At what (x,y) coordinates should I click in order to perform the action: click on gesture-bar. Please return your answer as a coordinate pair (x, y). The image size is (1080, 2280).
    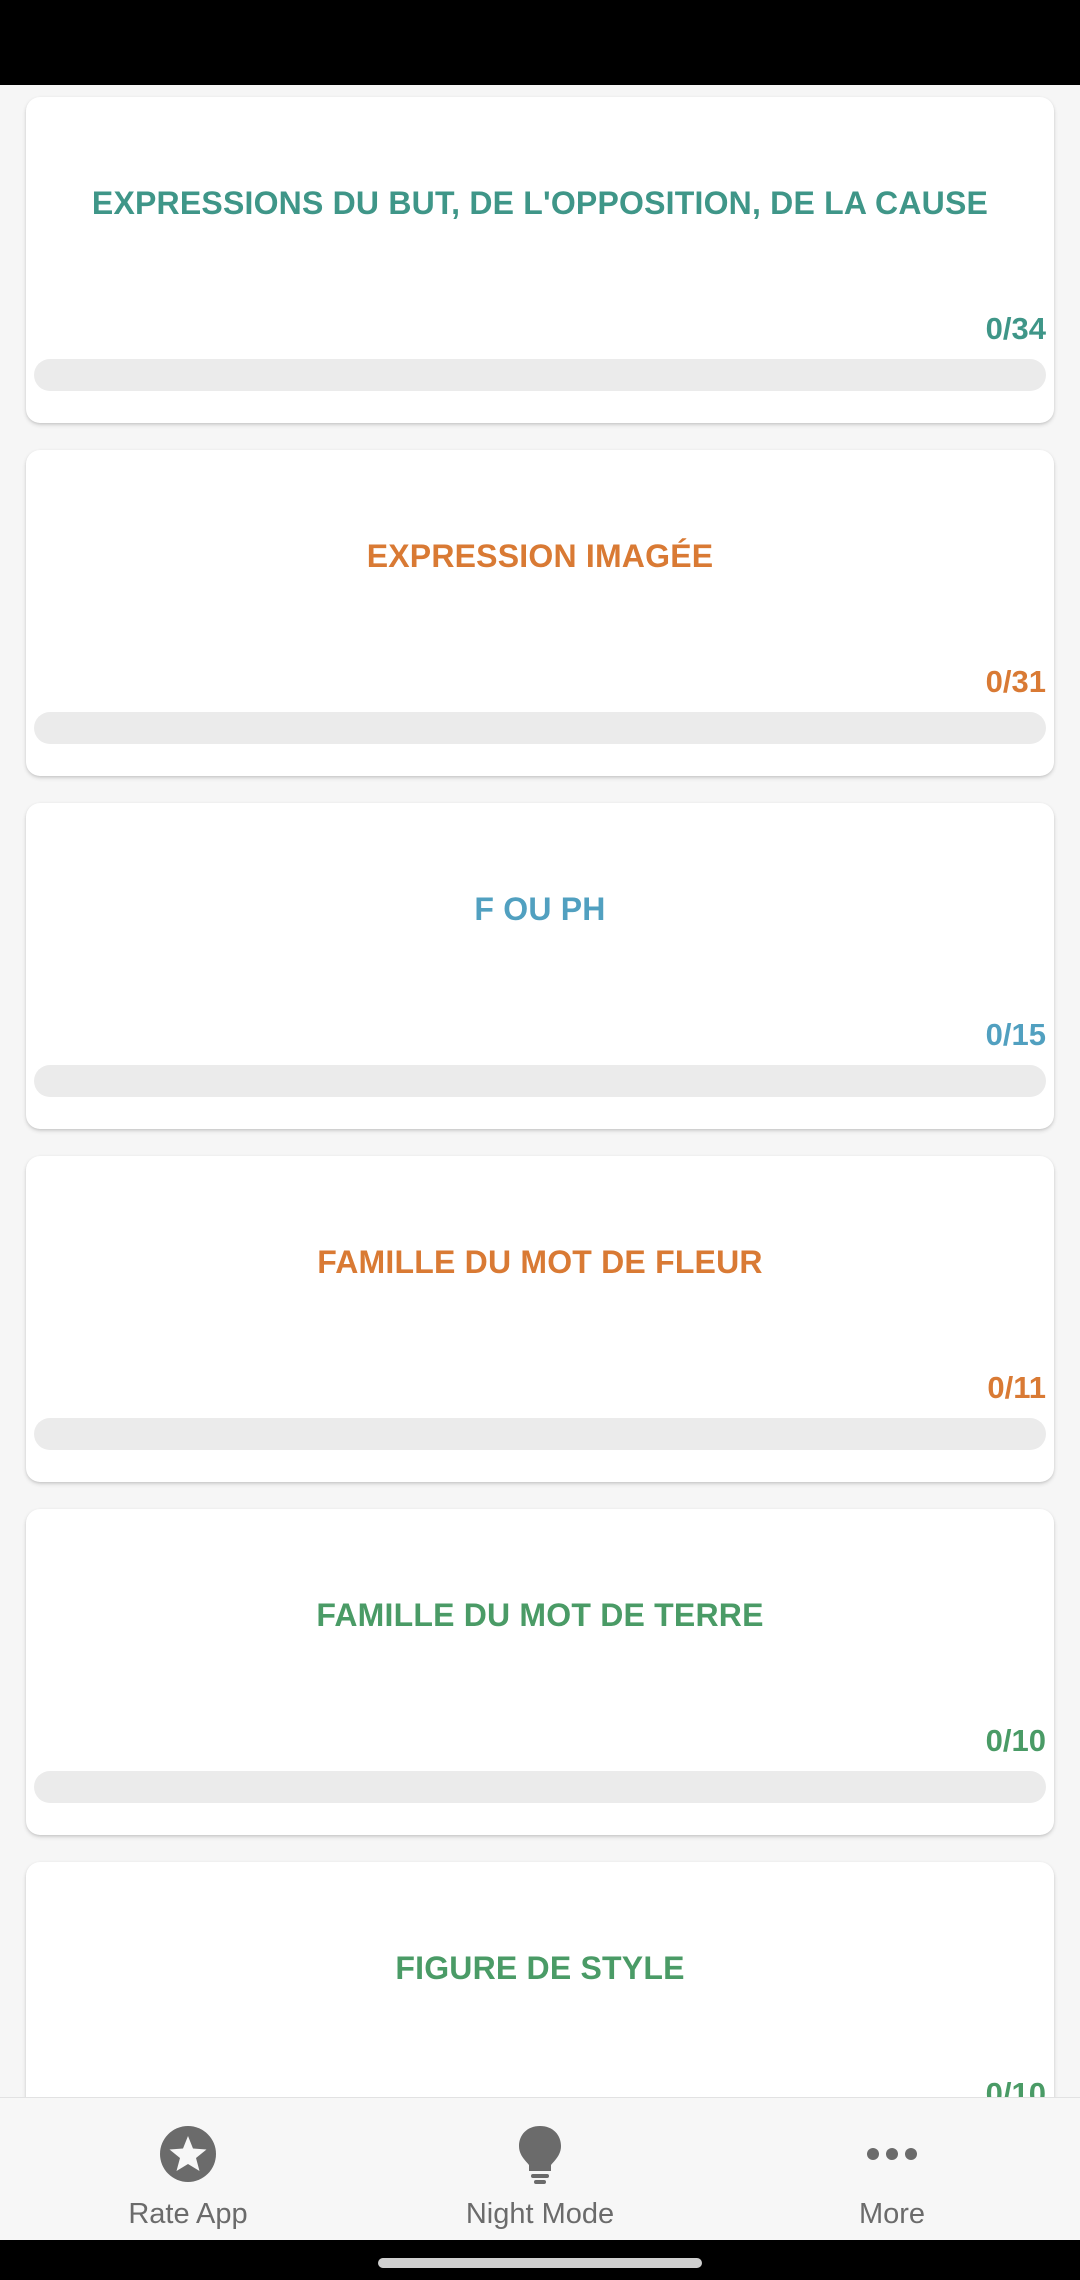
    Looking at the image, I should click on (540, 2260).